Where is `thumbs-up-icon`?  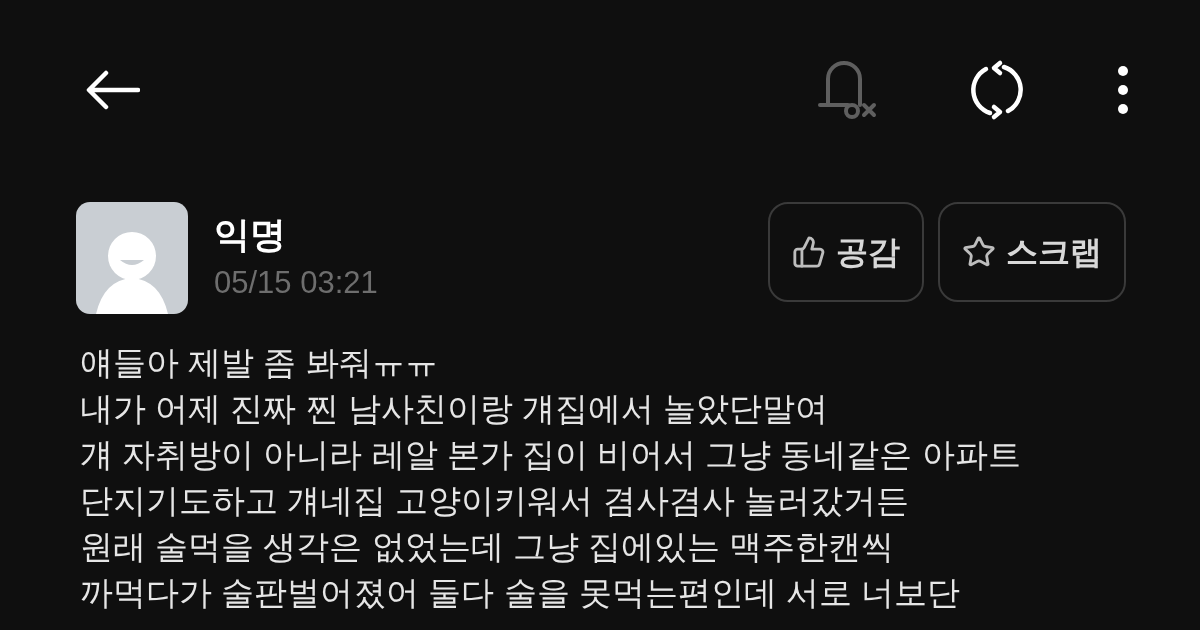
thumbs-up-icon is located at coordinates (809, 252).